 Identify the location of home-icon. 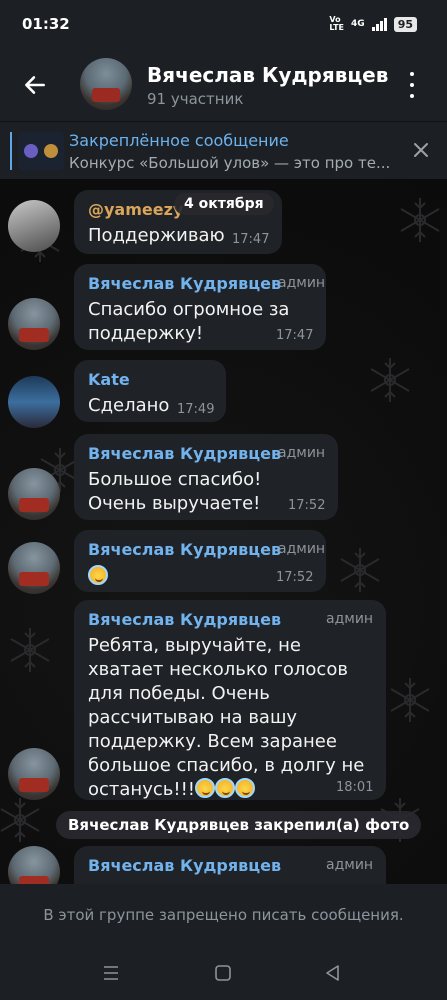
(223, 973).